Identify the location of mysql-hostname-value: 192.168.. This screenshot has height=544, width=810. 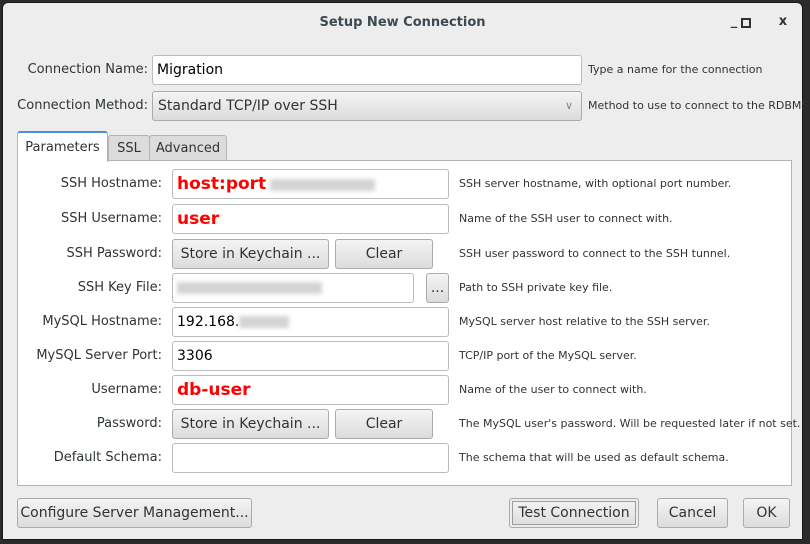
(208, 322).